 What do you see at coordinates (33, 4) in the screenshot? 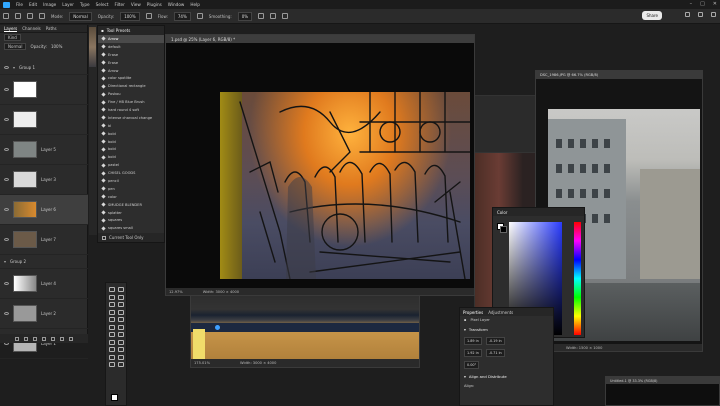
I see `menu-edit: Edit` at bounding box center [33, 4].